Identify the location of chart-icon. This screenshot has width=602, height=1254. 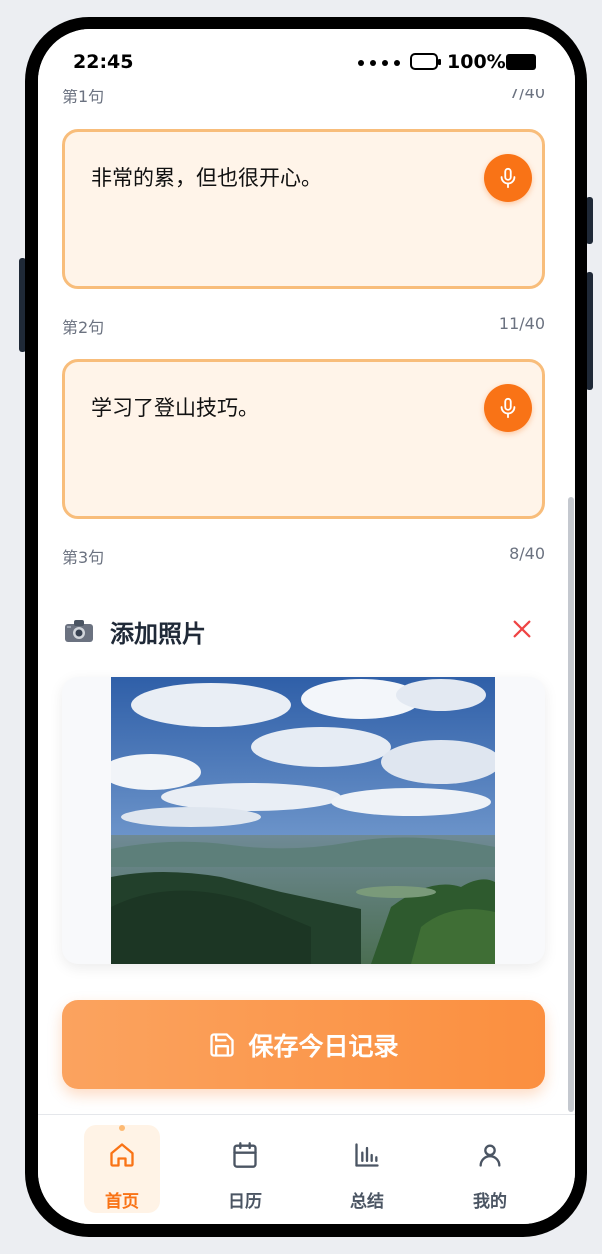
(367, 1155).